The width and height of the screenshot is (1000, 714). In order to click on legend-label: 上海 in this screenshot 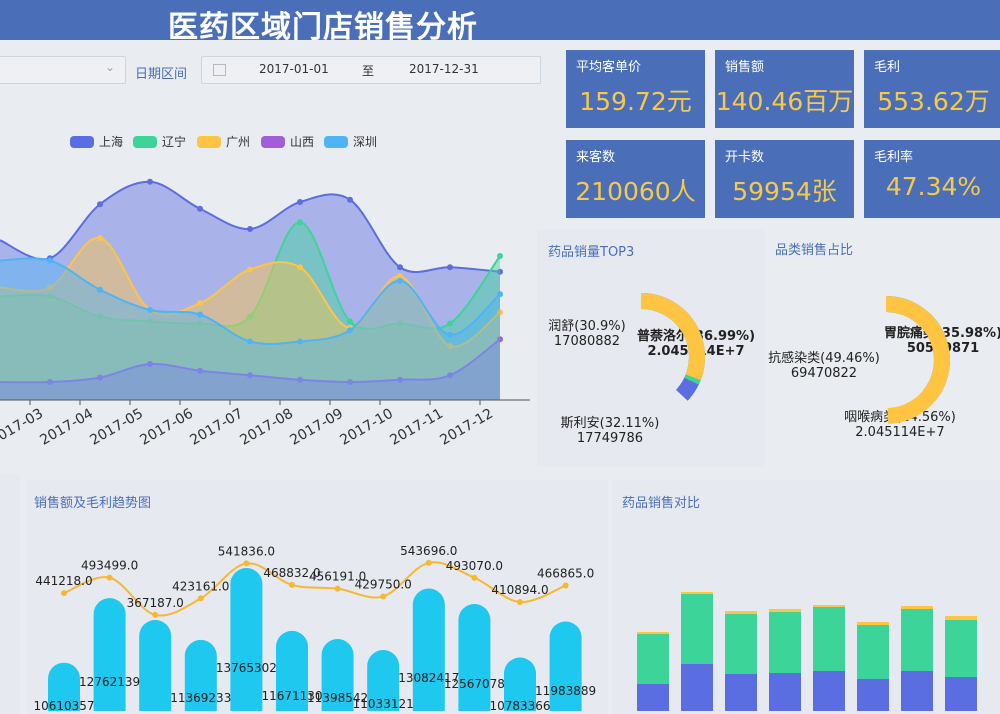, I will do `click(111, 141)`.